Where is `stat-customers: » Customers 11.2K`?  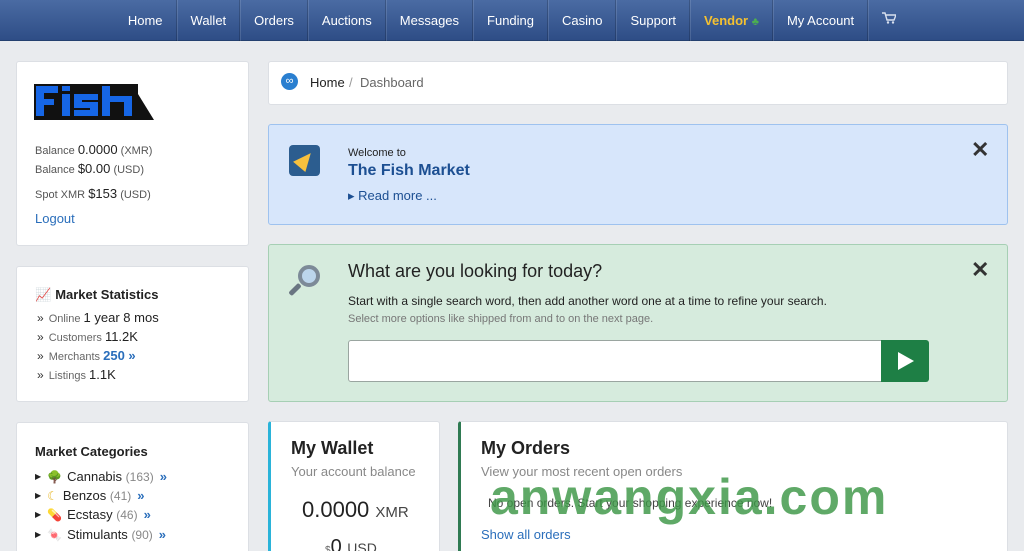 stat-customers: » Customers 11.2K is located at coordinates (87, 336).